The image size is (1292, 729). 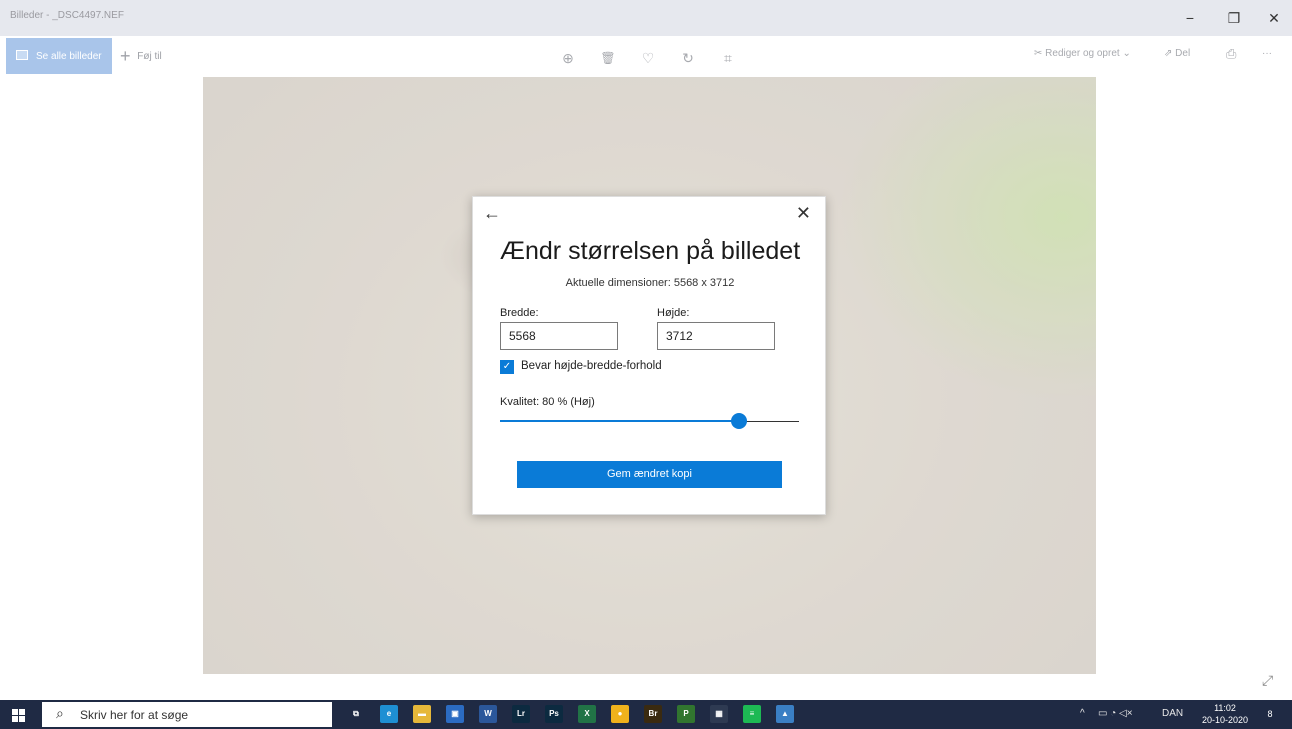 I want to click on quality-slider-thumb, so click(x=739, y=421).